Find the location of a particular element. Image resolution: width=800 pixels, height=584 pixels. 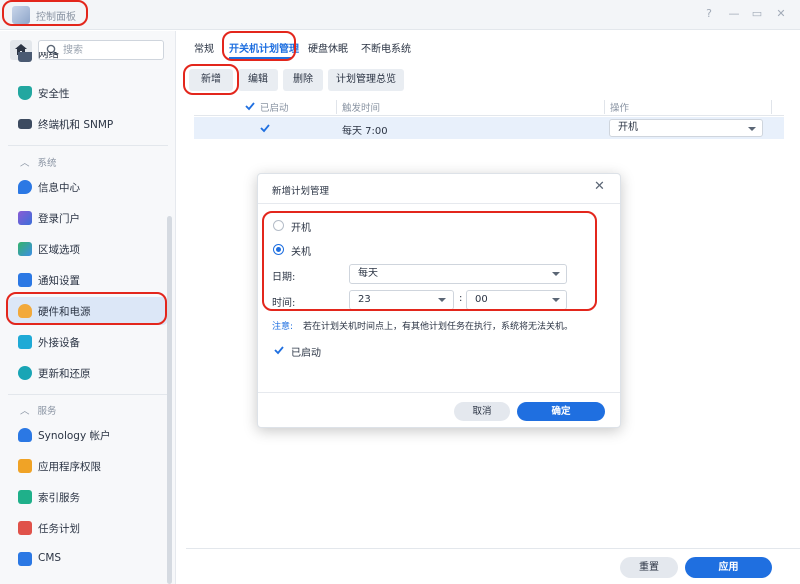

hour-value: 23 is located at coordinates (364, 299).